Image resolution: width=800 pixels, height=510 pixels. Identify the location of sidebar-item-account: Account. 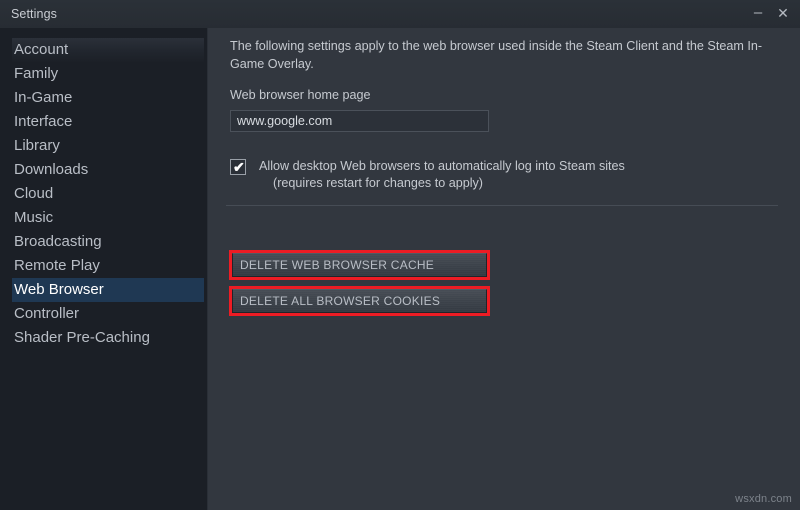
(108, 50).